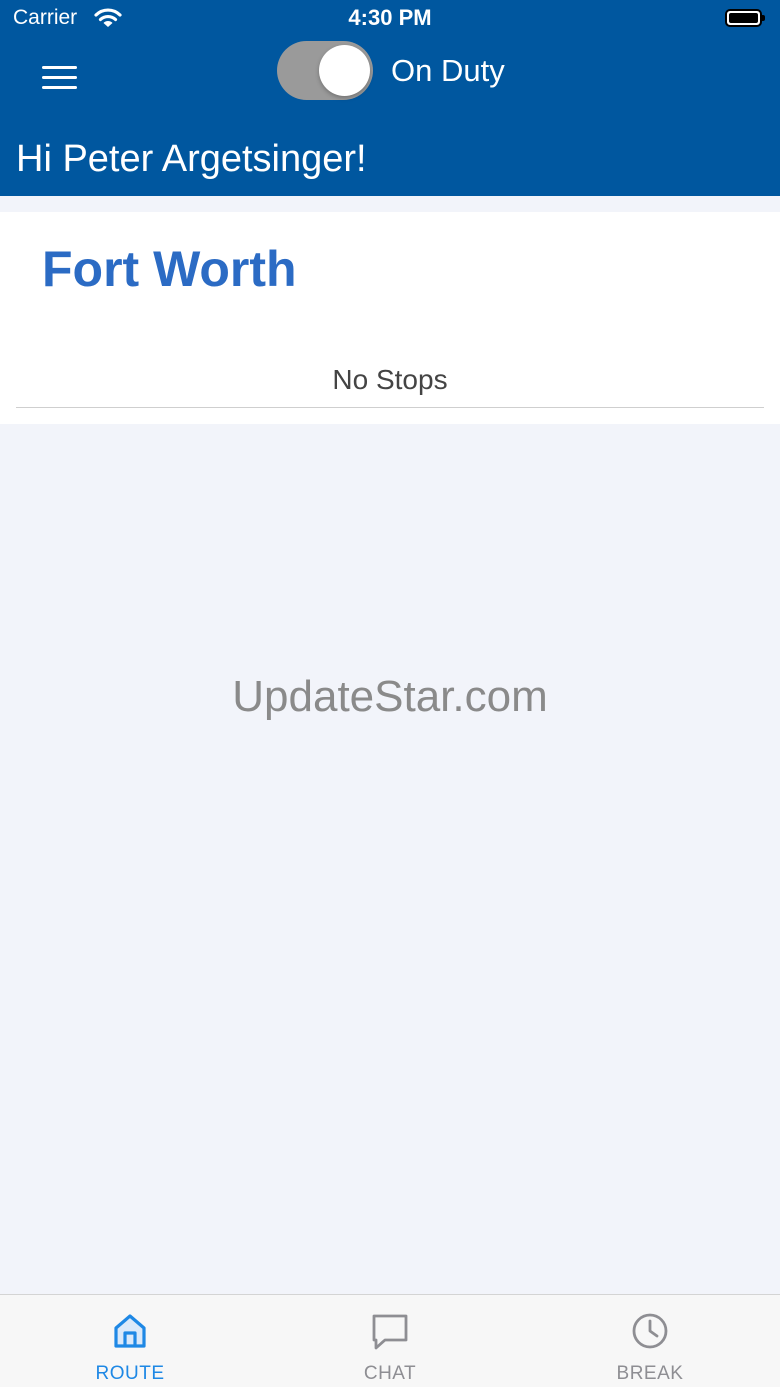  What do you see at coordinates (448, 70) in the screenshot?
I see `duty-status-label: On Duty` at bounding box center [448, 70].